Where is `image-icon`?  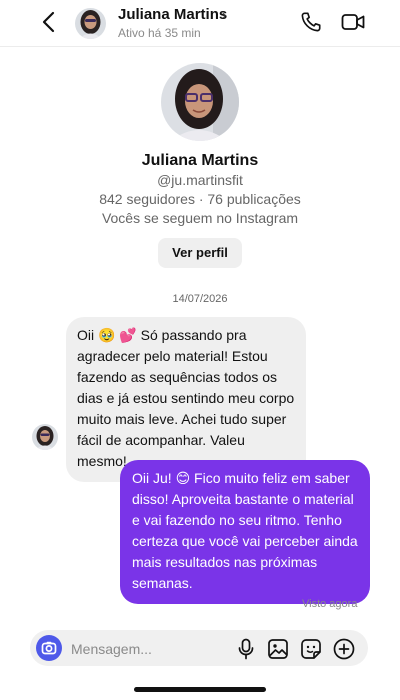 image-icon is located at coordinates (278, 649).